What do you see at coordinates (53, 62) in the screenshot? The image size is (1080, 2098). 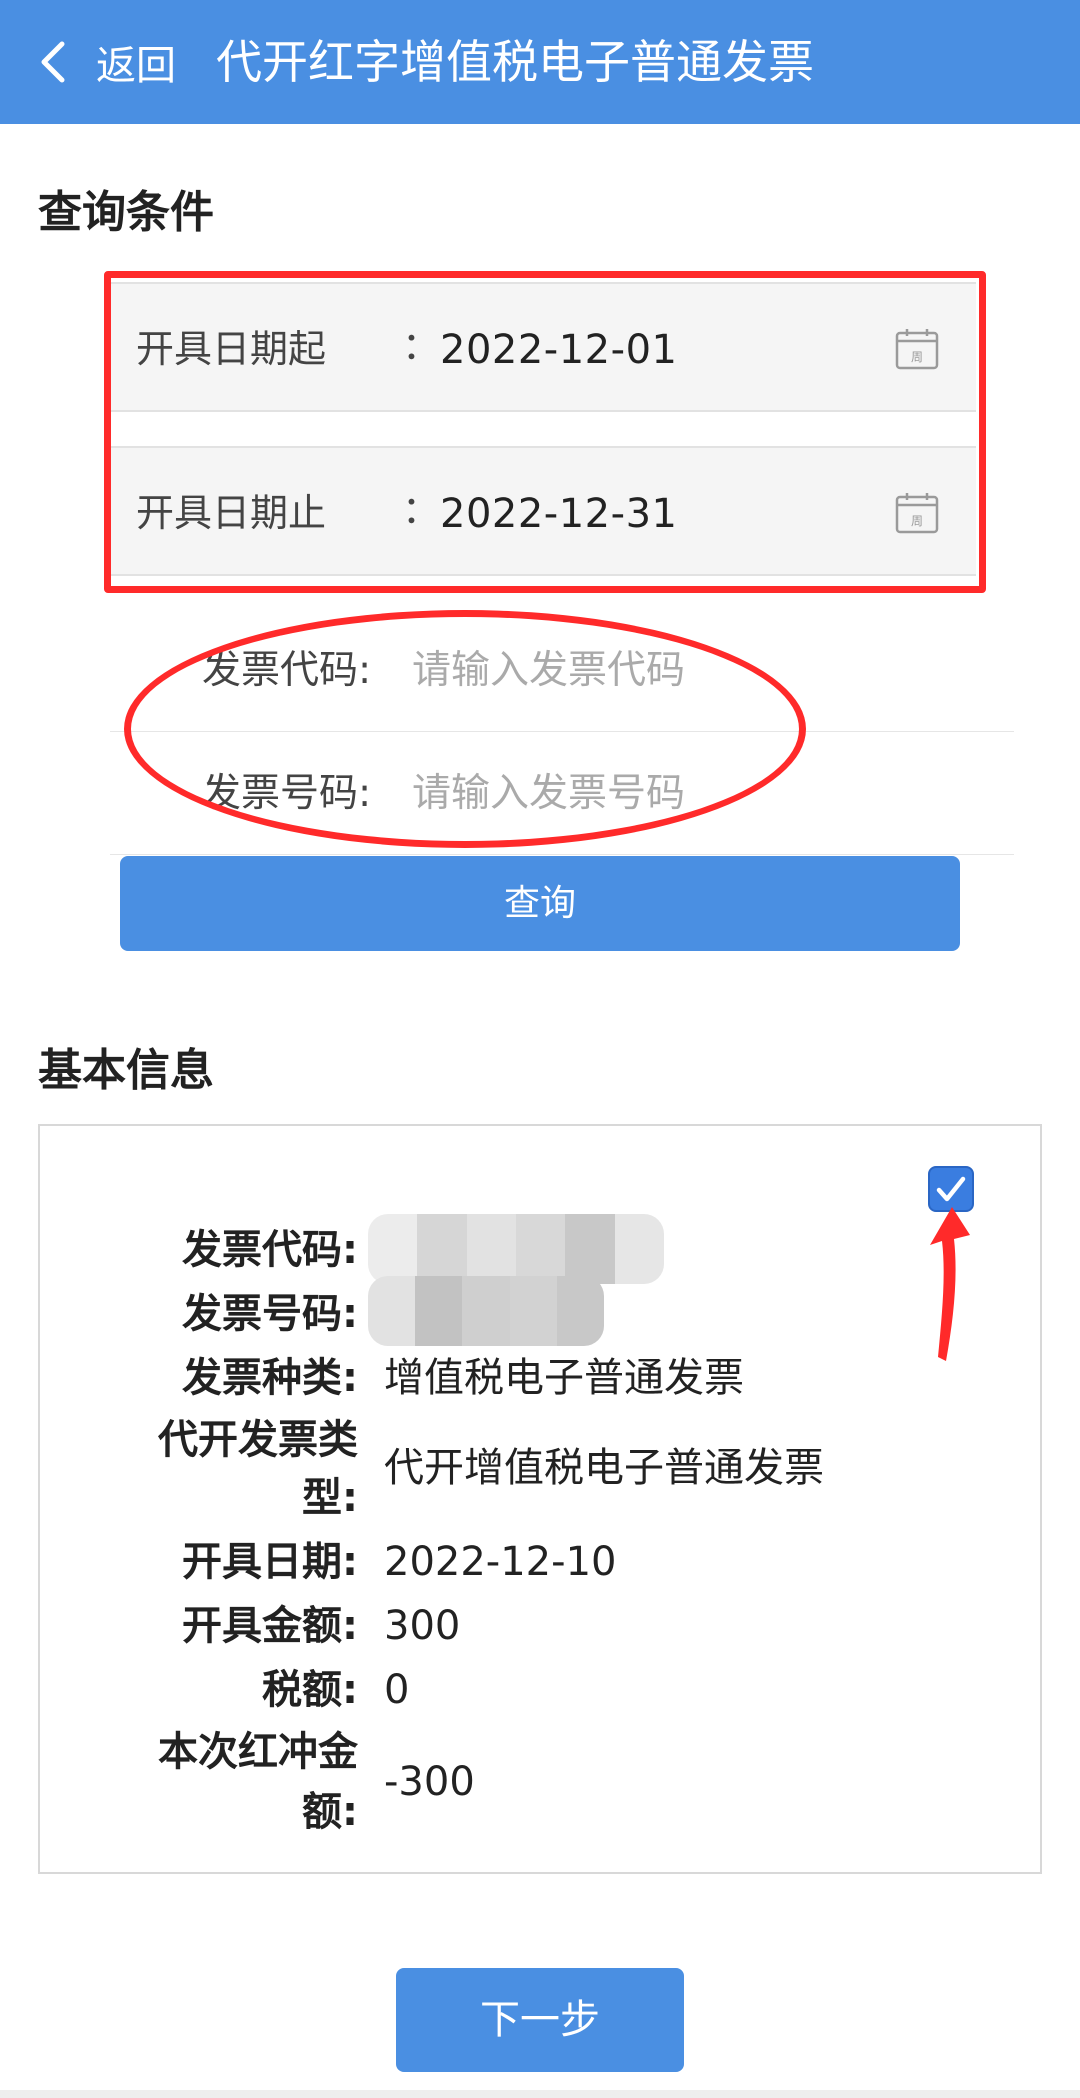 I see `chevron-left-icon` at bounding box center [53, 62].